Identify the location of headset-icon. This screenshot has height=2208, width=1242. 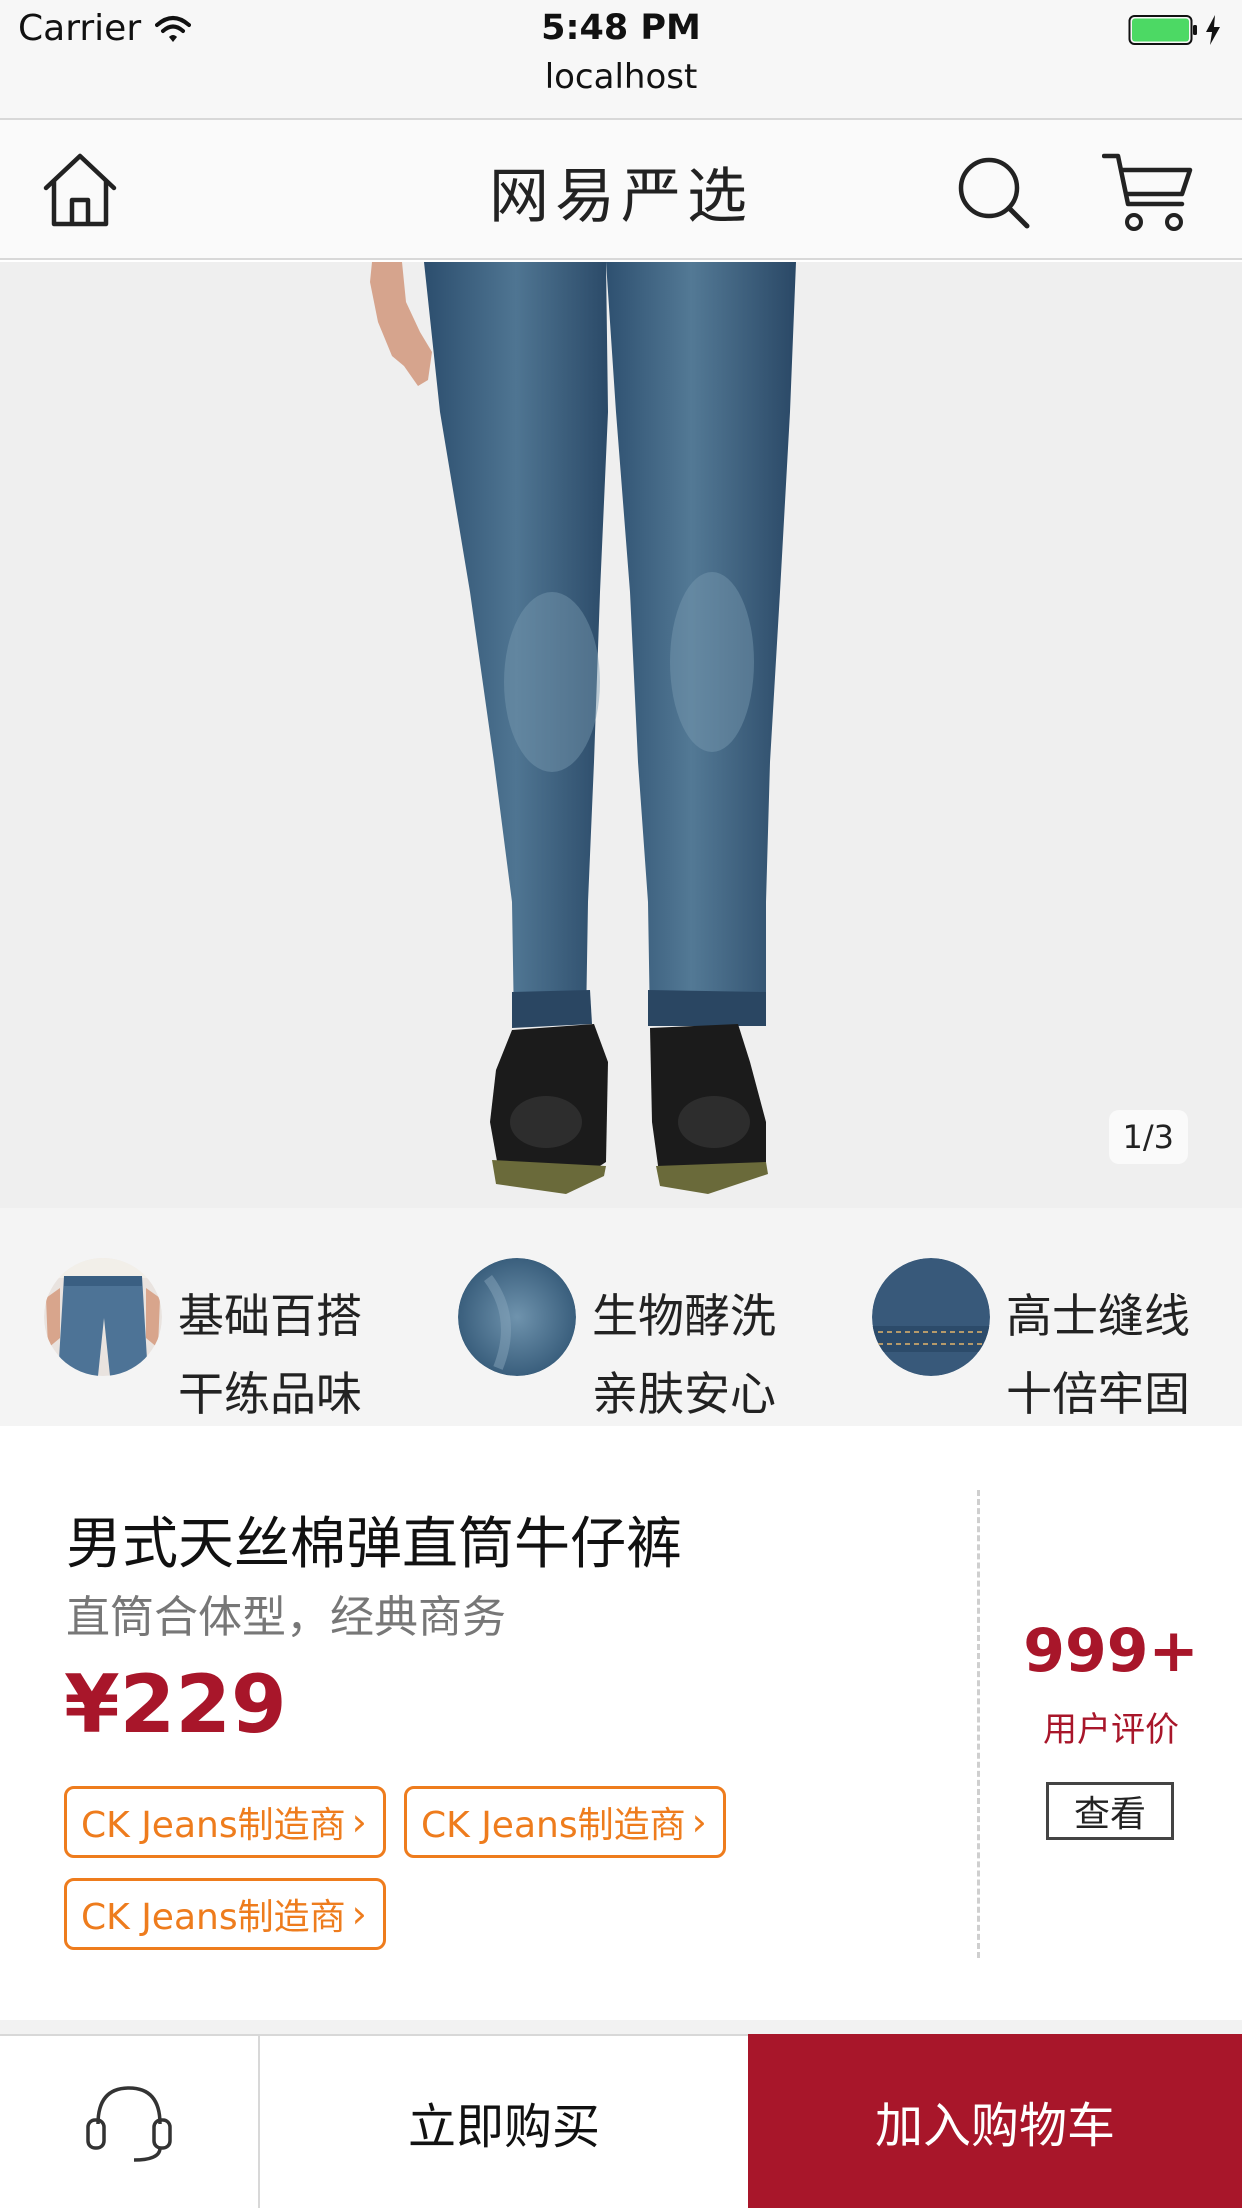
(129, 2124).